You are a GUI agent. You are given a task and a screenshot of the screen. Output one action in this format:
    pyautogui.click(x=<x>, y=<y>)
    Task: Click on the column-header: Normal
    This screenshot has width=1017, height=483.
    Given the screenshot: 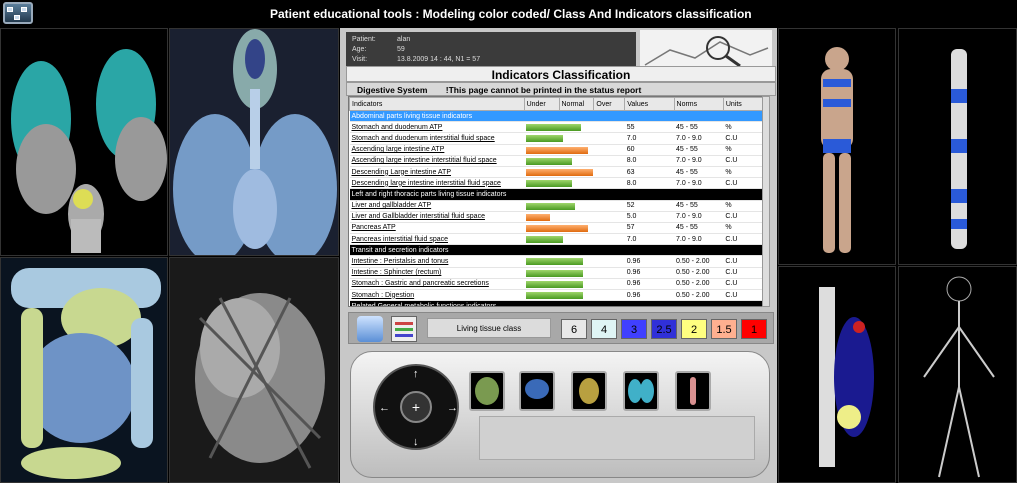 What is the action you would take?
    pyautogui.click(x=576, y=104)
    